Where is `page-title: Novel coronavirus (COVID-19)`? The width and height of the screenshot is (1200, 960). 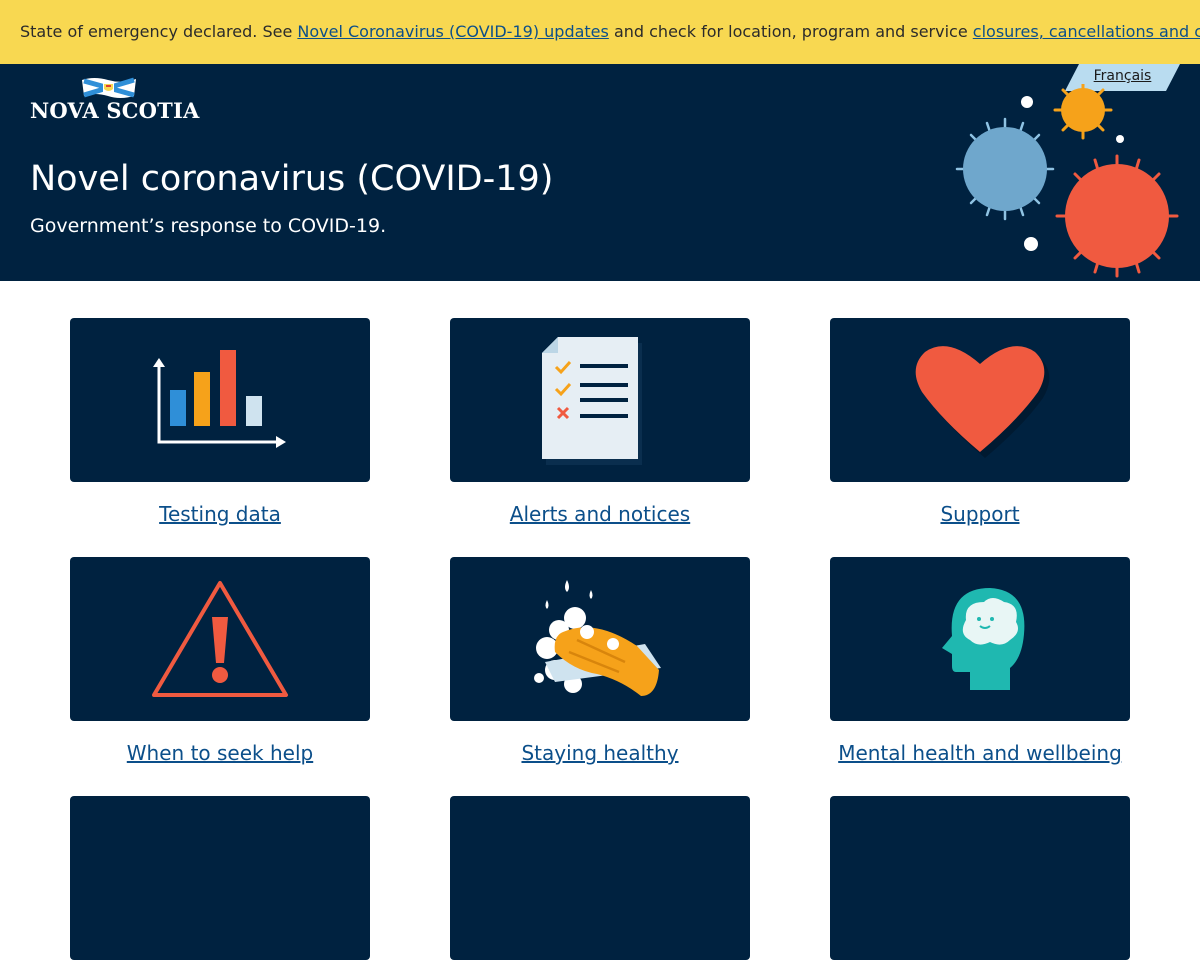 page-title: Novel coronavirus (COVID-19) is located at coordinates (292, 179).